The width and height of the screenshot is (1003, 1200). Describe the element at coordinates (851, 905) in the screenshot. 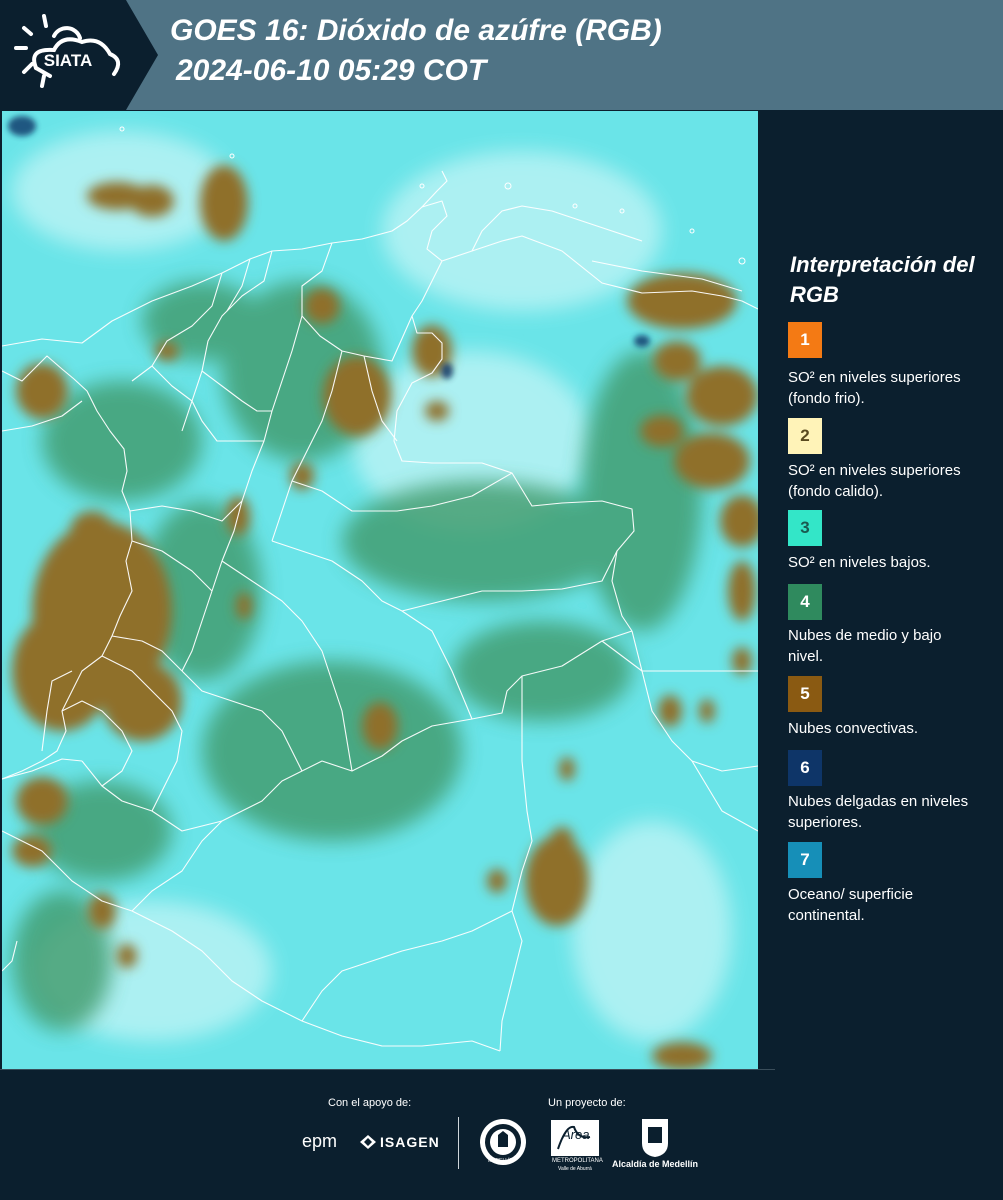

I see `legend-label-7: Oceano/ superficie continental.` at that location.